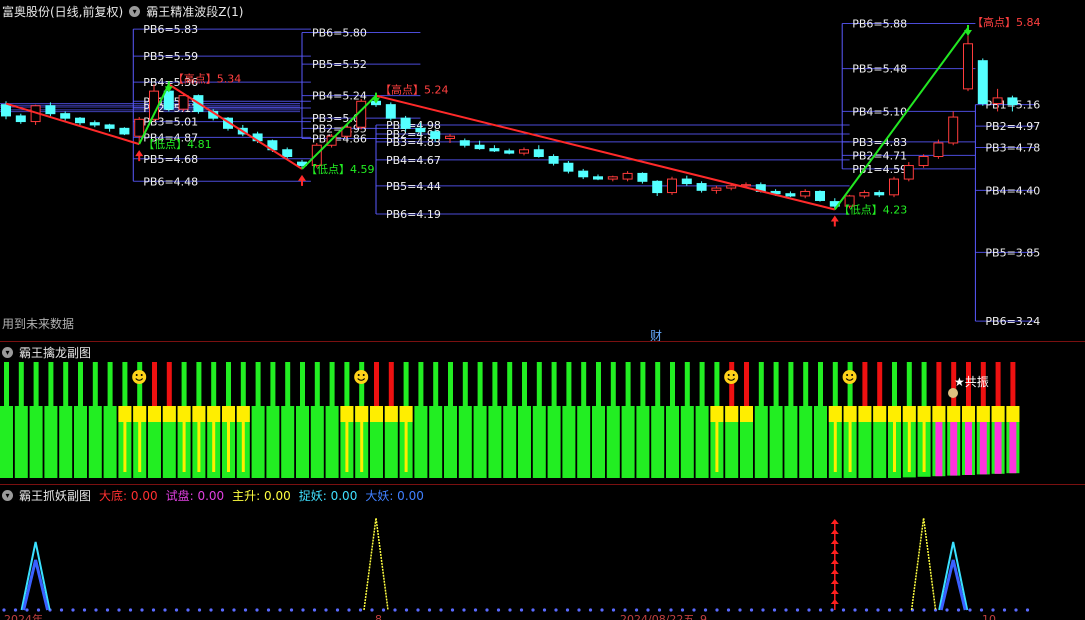 The image size is (1085, 620). I want to click on pb-level-label: PB5=3.85, so click(1012, 252).